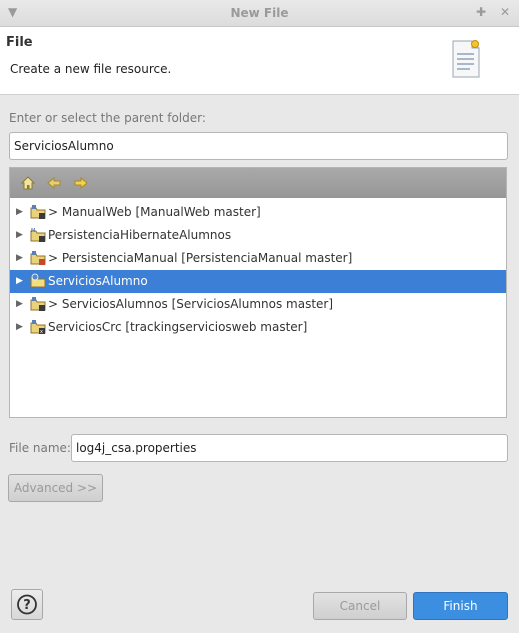  Describe the element at coordinates (289, 448) in the screenshot. I see `file-name-input: log4j_csa.properties` at that location.